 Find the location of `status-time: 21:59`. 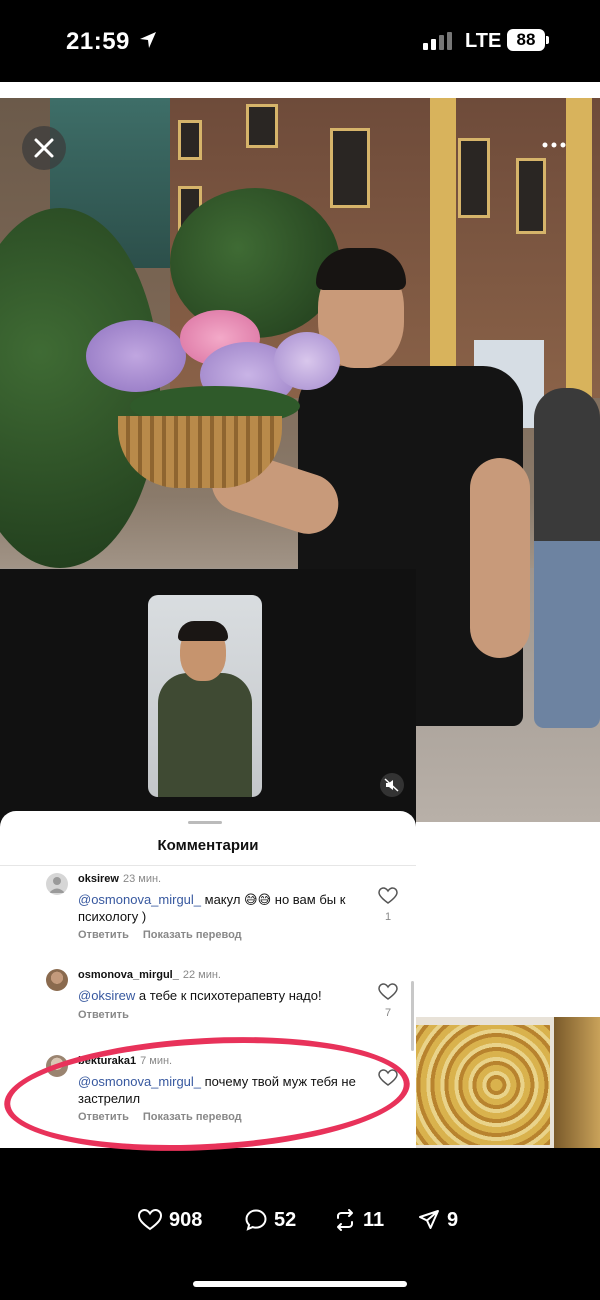

status-time: 21:59 is located at coordinates (98, 41).